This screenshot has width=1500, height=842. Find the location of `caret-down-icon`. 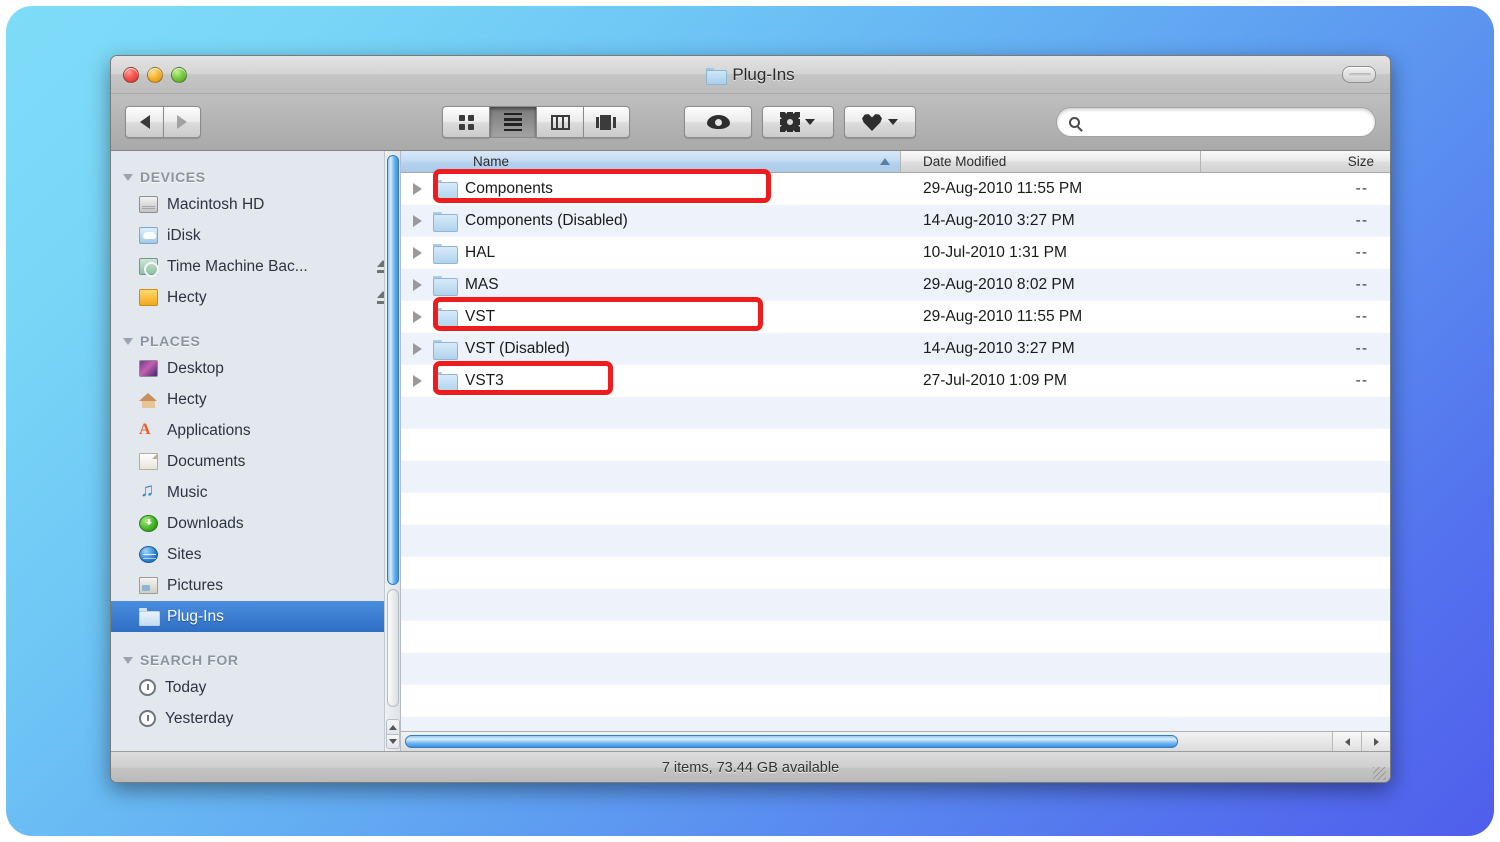

caret-down-icon is located at coordinates (393, 741).